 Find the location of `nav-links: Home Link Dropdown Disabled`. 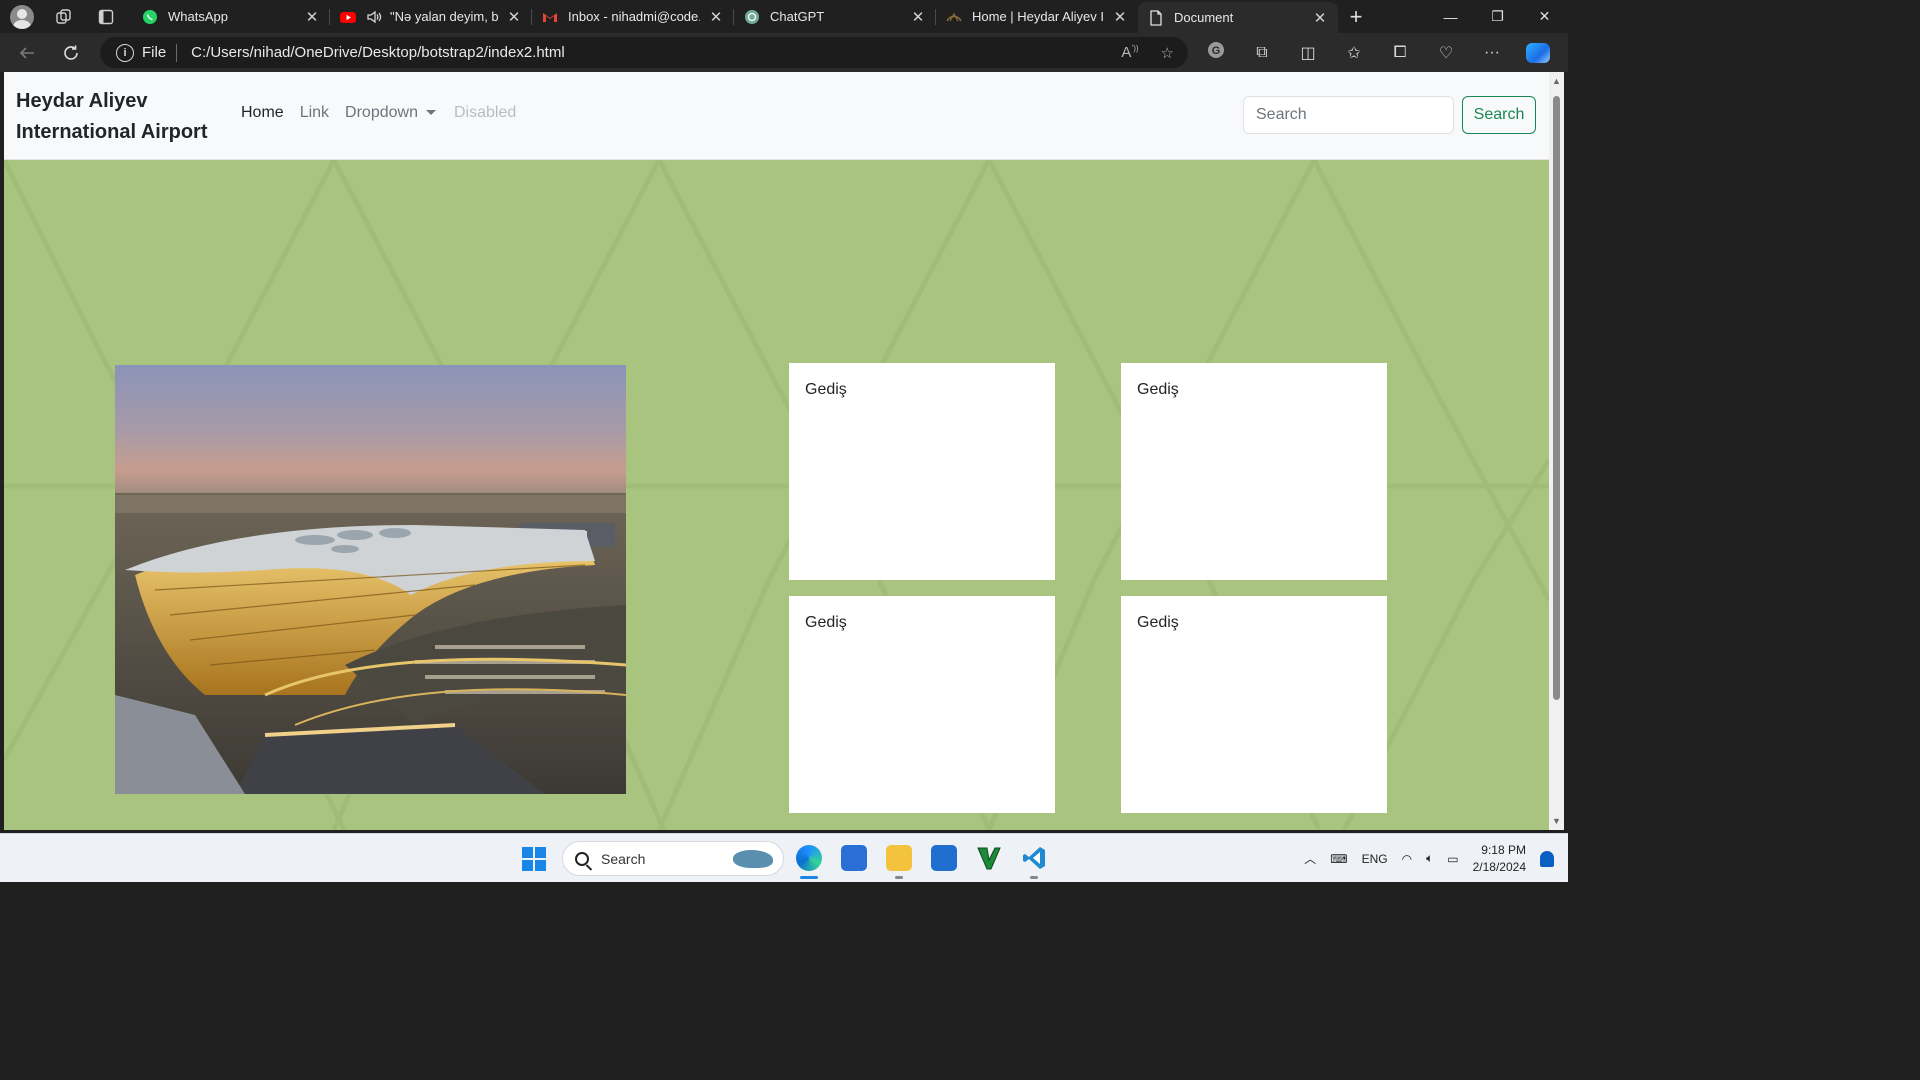

nav-links: Home Link Dropdown Disabled is located at coordinates (378, 113).